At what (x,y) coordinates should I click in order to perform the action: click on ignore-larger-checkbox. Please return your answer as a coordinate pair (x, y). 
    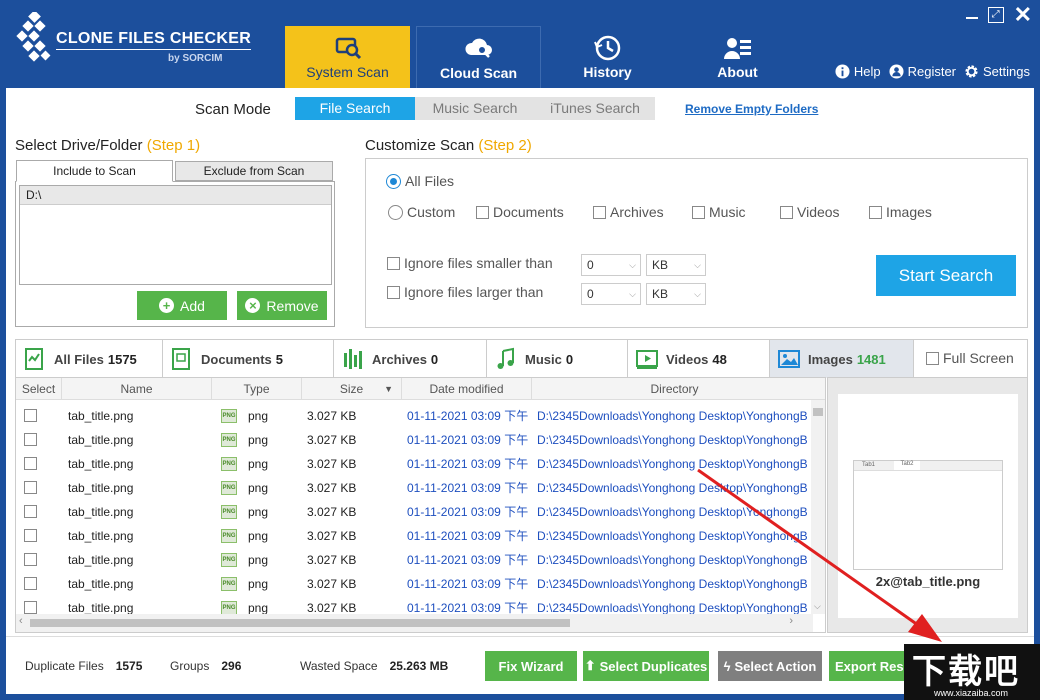
    Looking at the image, I should click on (393, 292).